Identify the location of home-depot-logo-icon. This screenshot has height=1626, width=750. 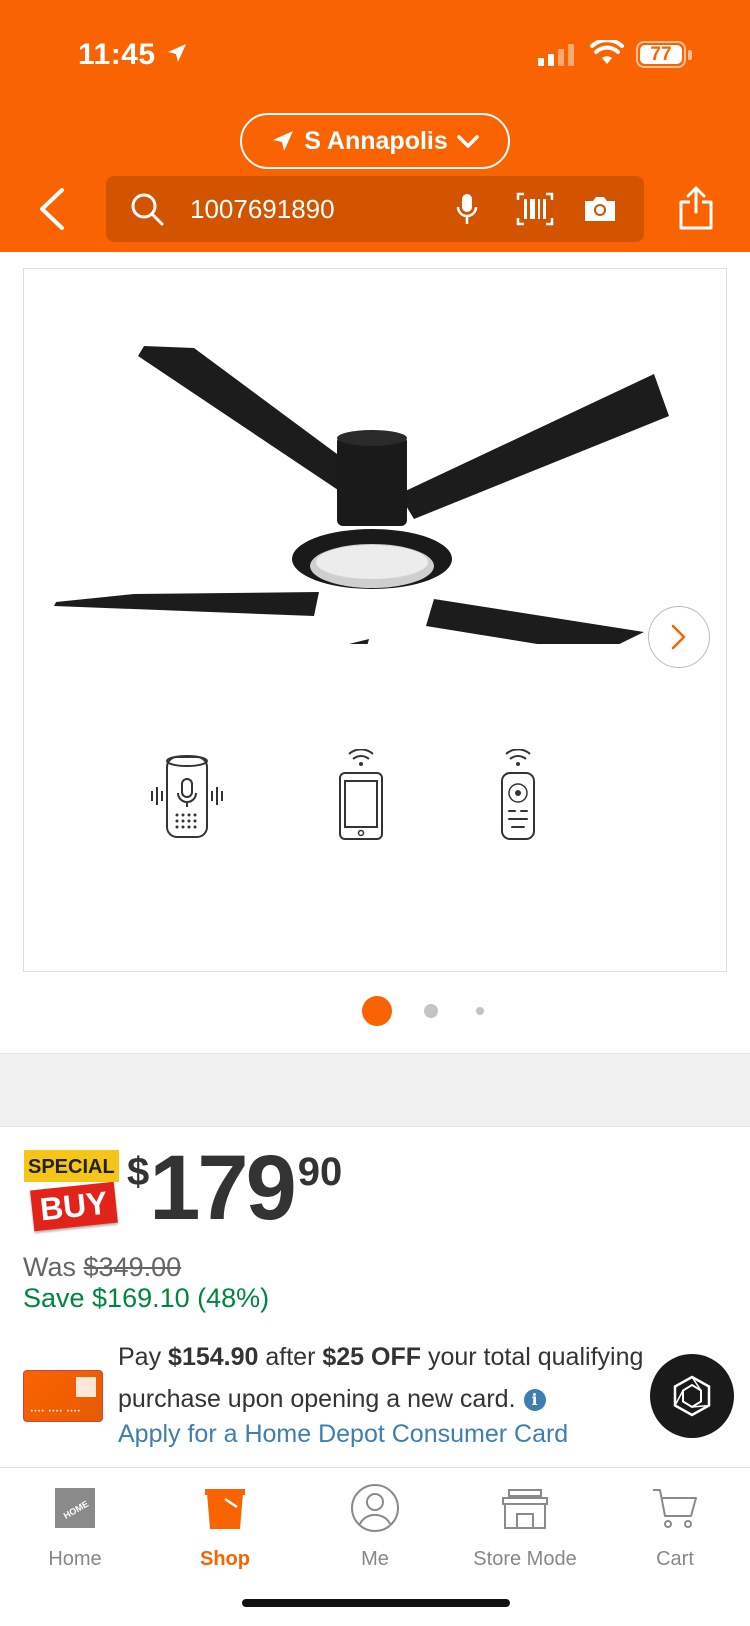
(86, 1387).